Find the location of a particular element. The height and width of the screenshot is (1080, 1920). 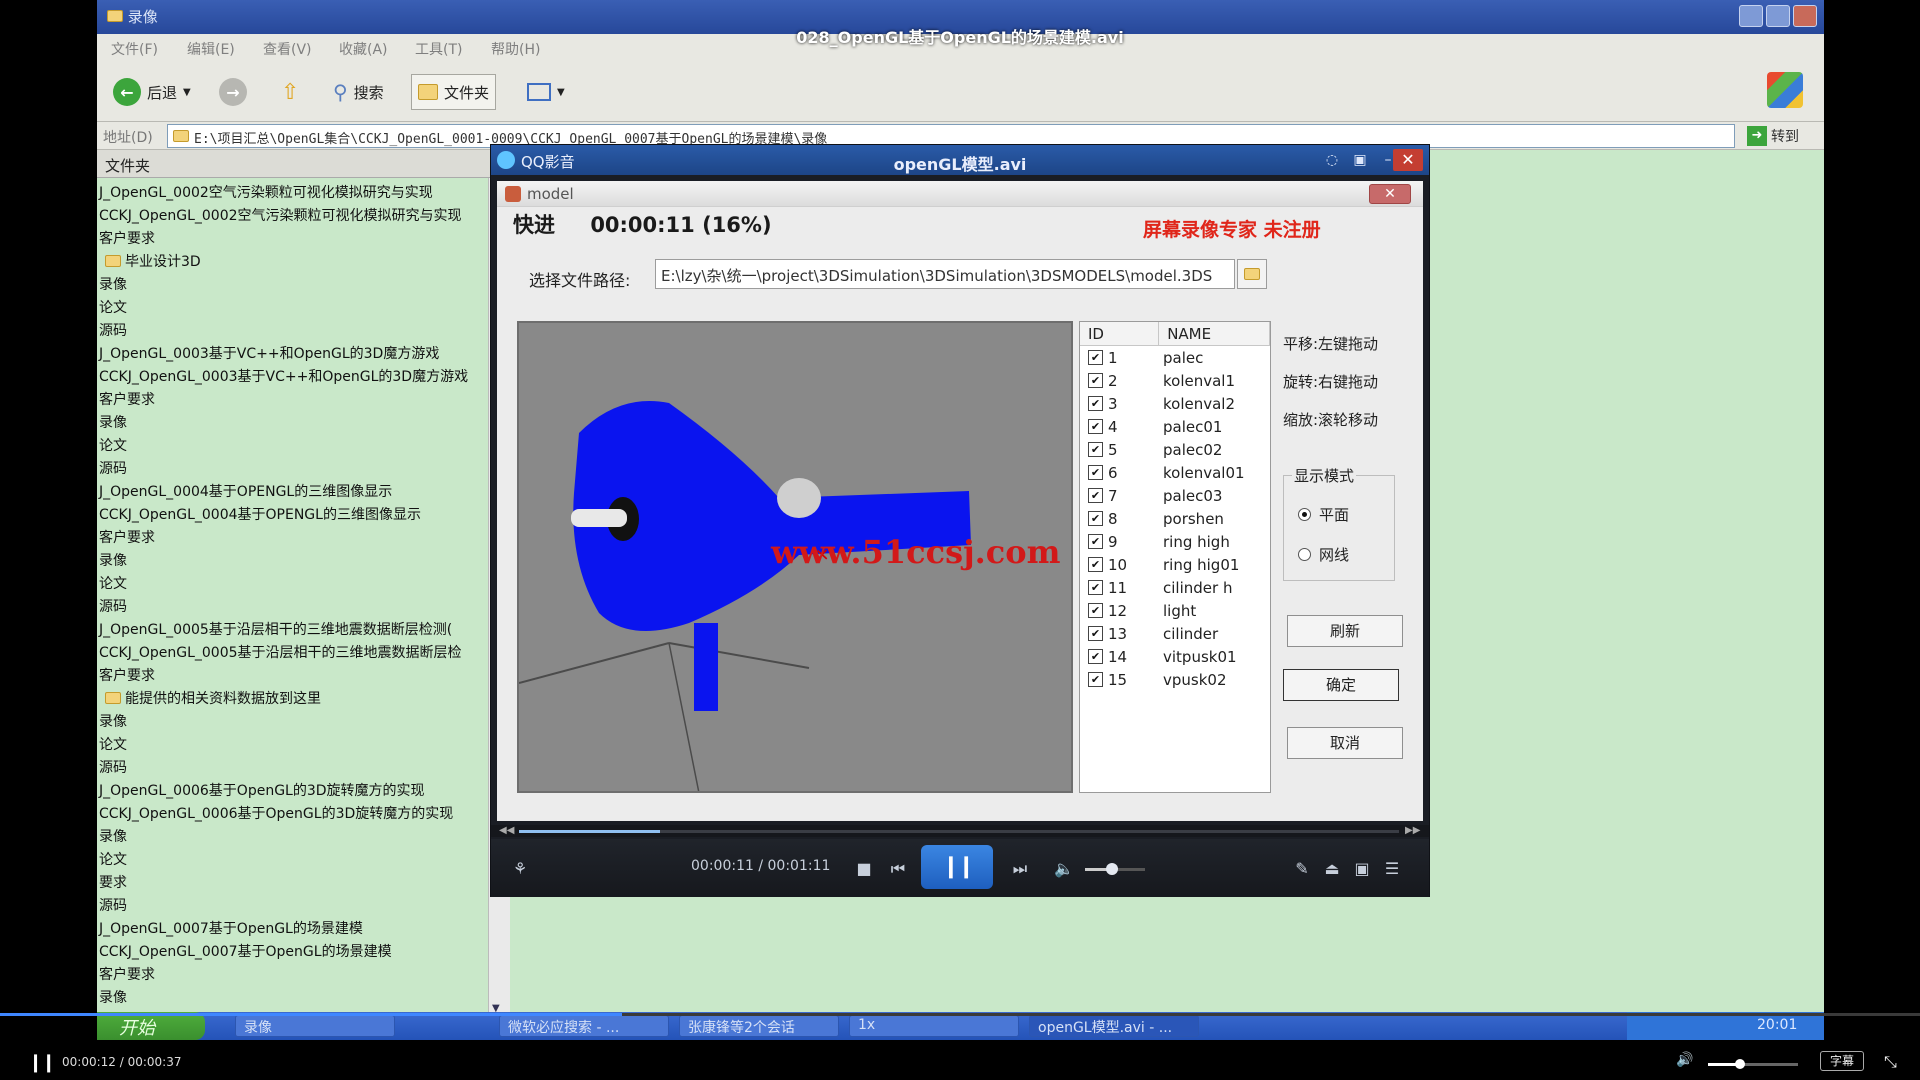

tree-item: J_OpenGL_0003基于VC++和OpenGL的3D魔方游戏 is located at coordinates (303, 352).